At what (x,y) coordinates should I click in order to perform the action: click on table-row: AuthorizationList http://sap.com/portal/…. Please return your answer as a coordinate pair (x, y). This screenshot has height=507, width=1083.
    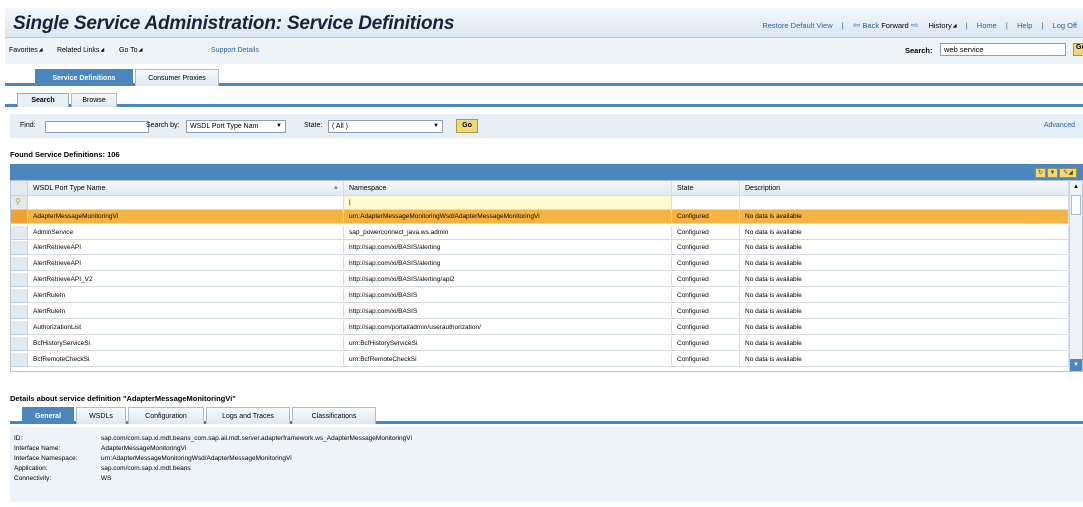
    Looking at the image, I should click on (540, 328).